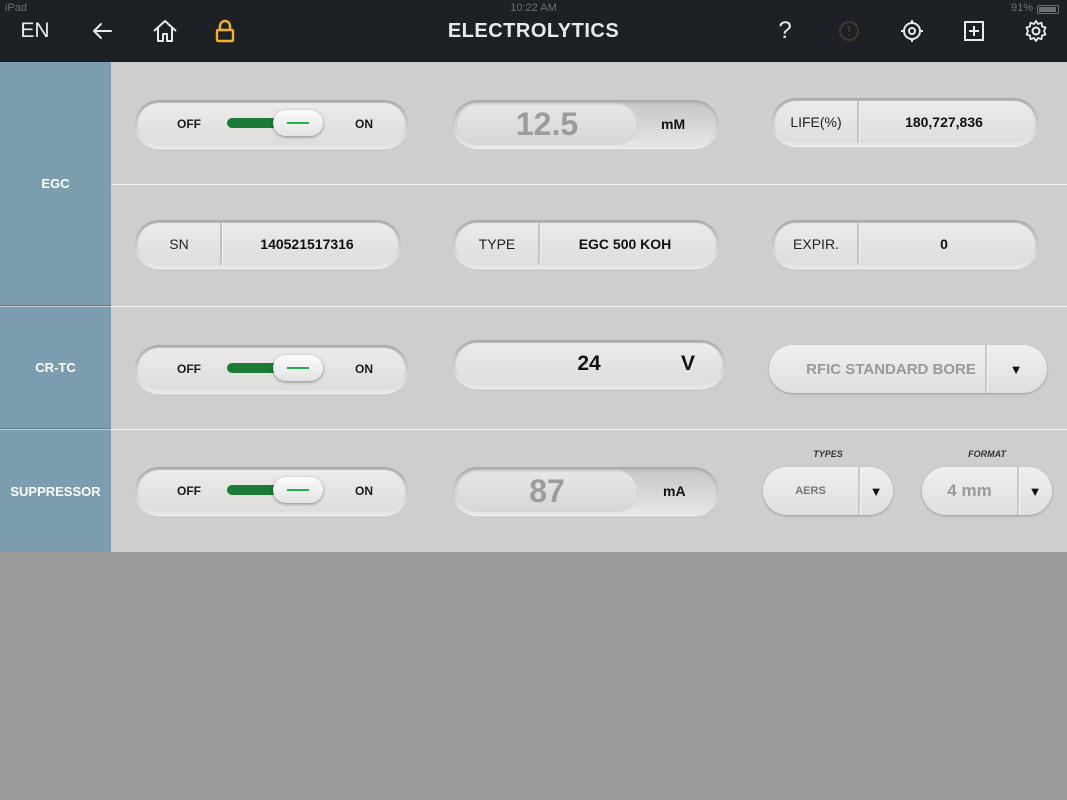 The width and height of the screenshot is (1067, 800). Describe the element at coordinates (55, 184) in the screenshot. I see `section-label-egc: EGC` at that location.